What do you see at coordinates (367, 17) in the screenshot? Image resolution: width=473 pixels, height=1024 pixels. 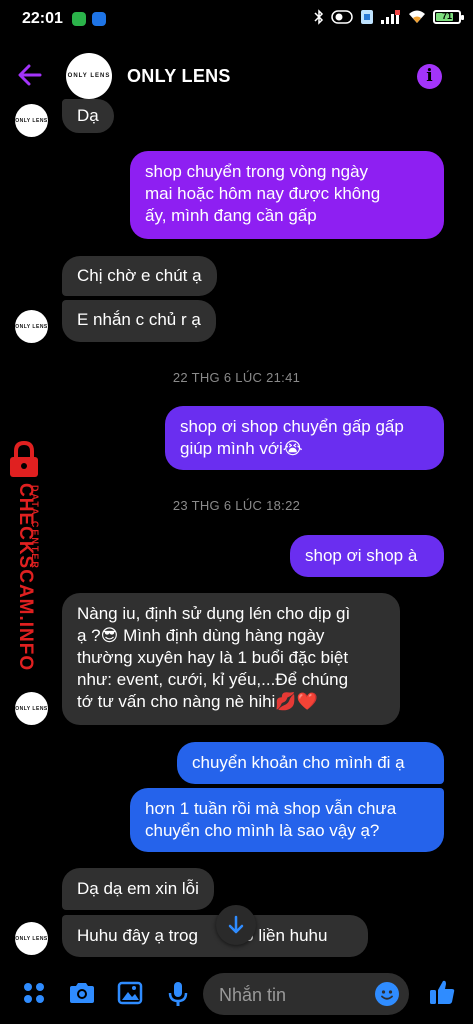 I see `notification-icon` at bounding box center [367, 17].